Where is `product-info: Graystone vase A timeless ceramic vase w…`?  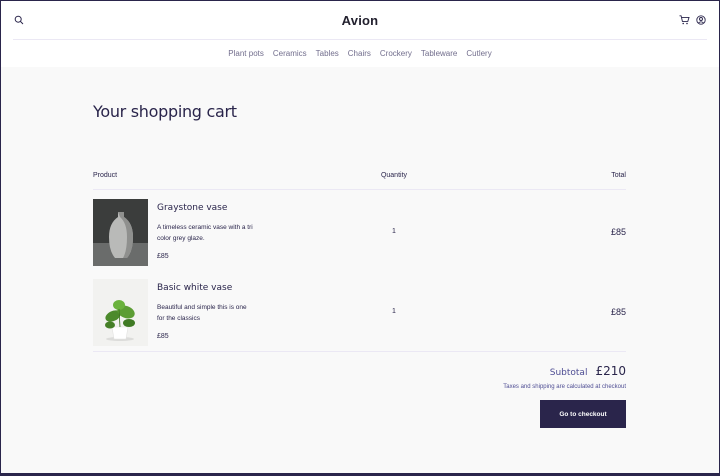
product-info: Graystone vase A timeless ceramic vase w… is located at coordinates (267, 229).